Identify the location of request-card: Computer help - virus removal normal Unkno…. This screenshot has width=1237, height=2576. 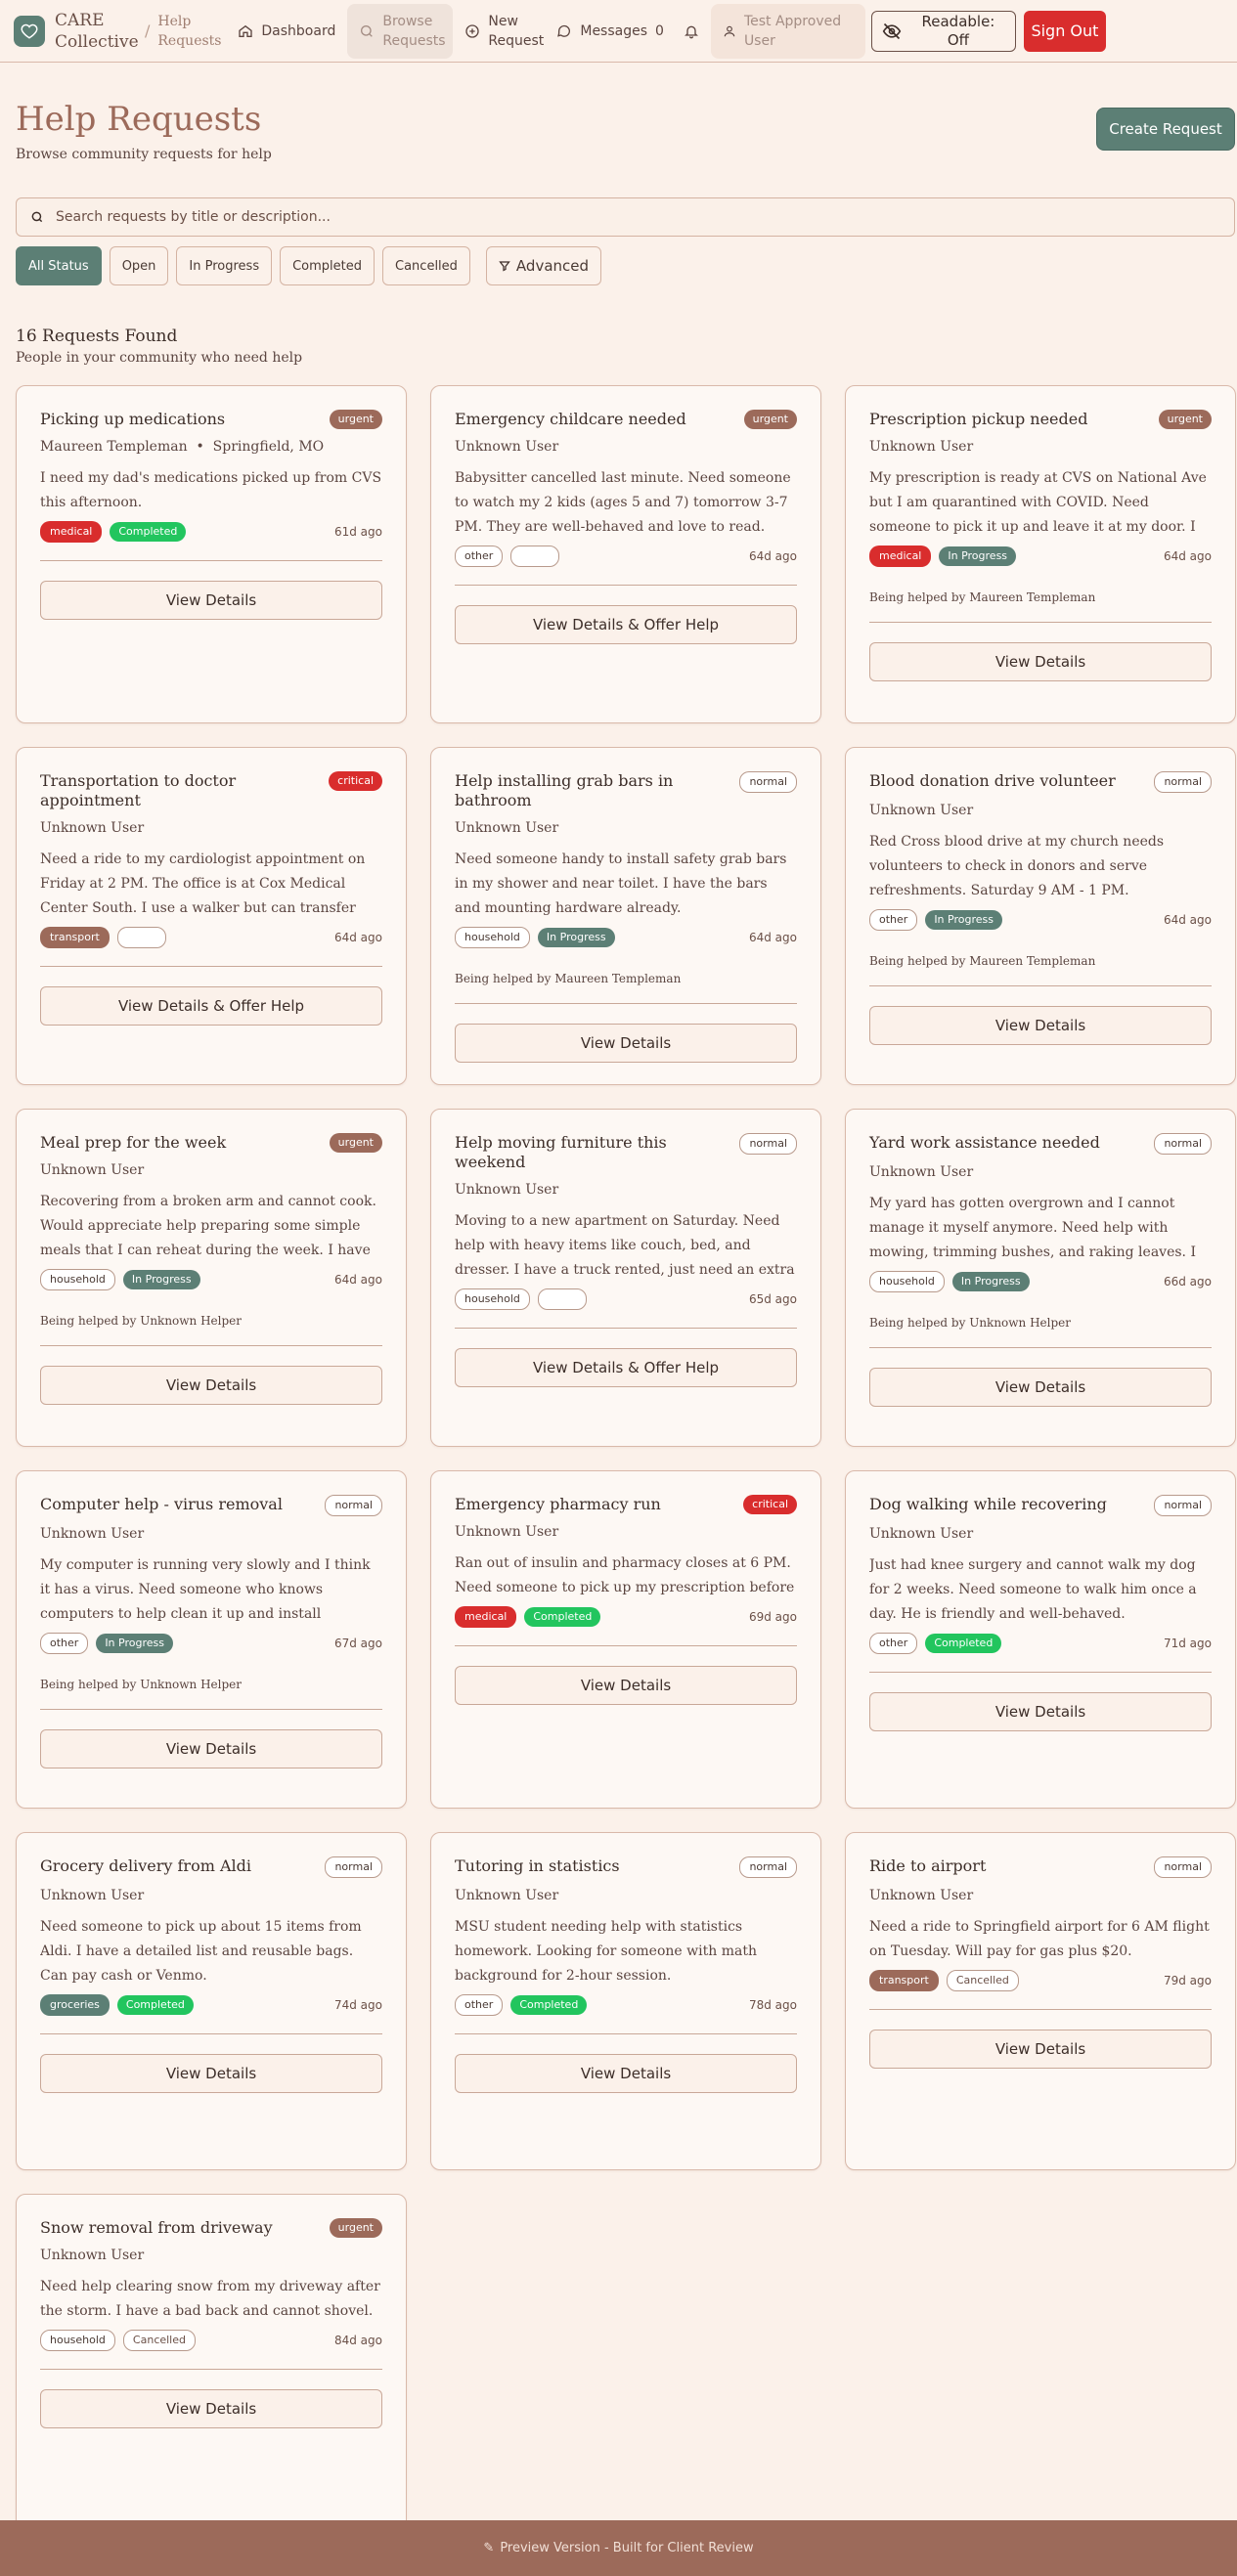
(211, 1639).